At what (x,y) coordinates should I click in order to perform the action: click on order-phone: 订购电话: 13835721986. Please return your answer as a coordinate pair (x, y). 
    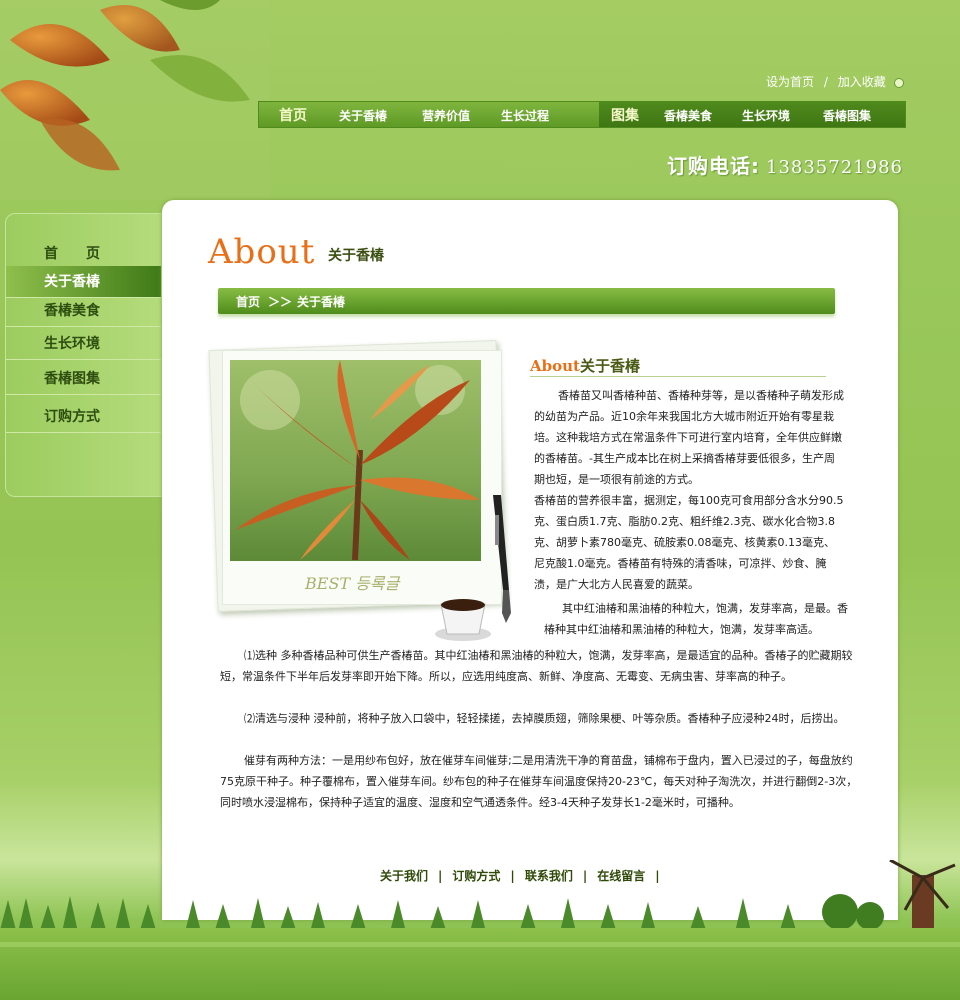
    Looking at the image, I should click on (785, 164).